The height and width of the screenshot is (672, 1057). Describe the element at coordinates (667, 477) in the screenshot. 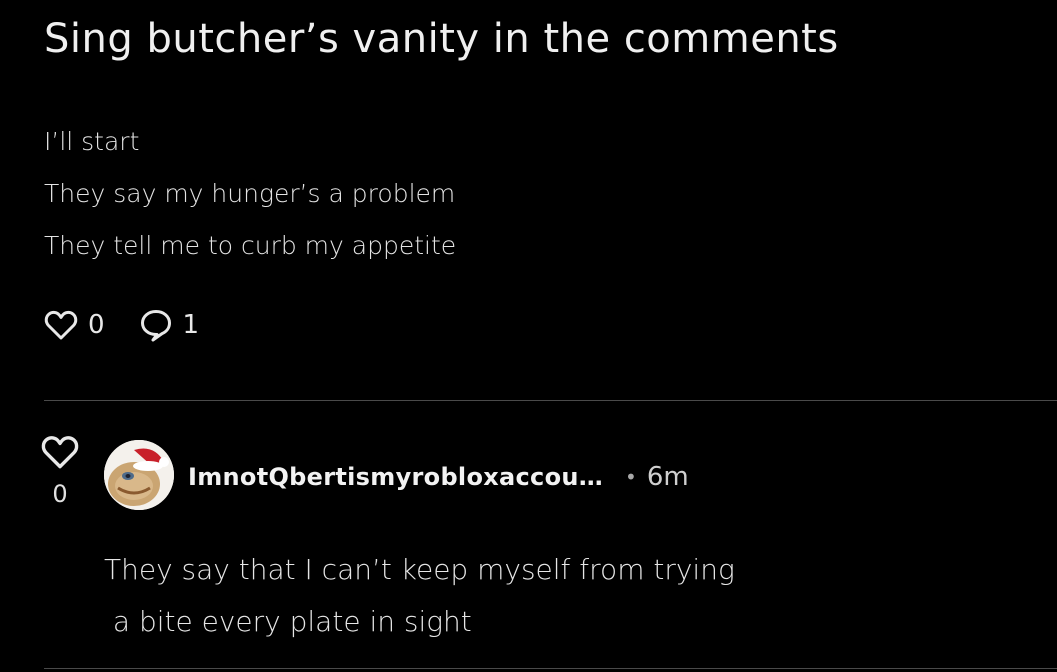

I see `comment-timestamp: 6m` at that location.